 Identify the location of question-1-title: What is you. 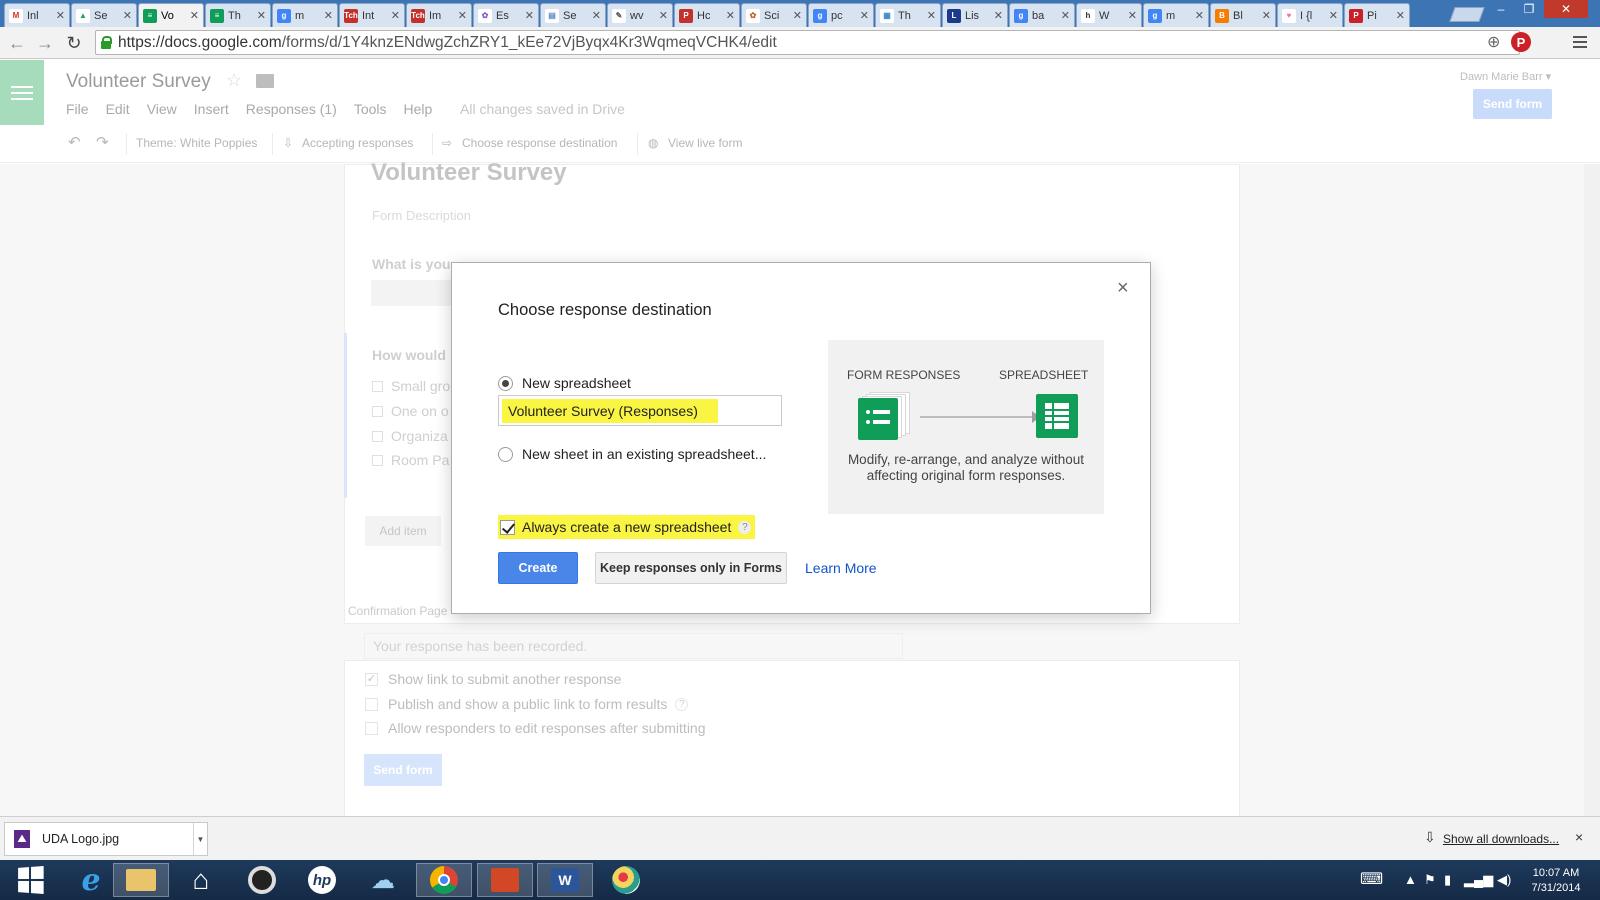
(411, 264).